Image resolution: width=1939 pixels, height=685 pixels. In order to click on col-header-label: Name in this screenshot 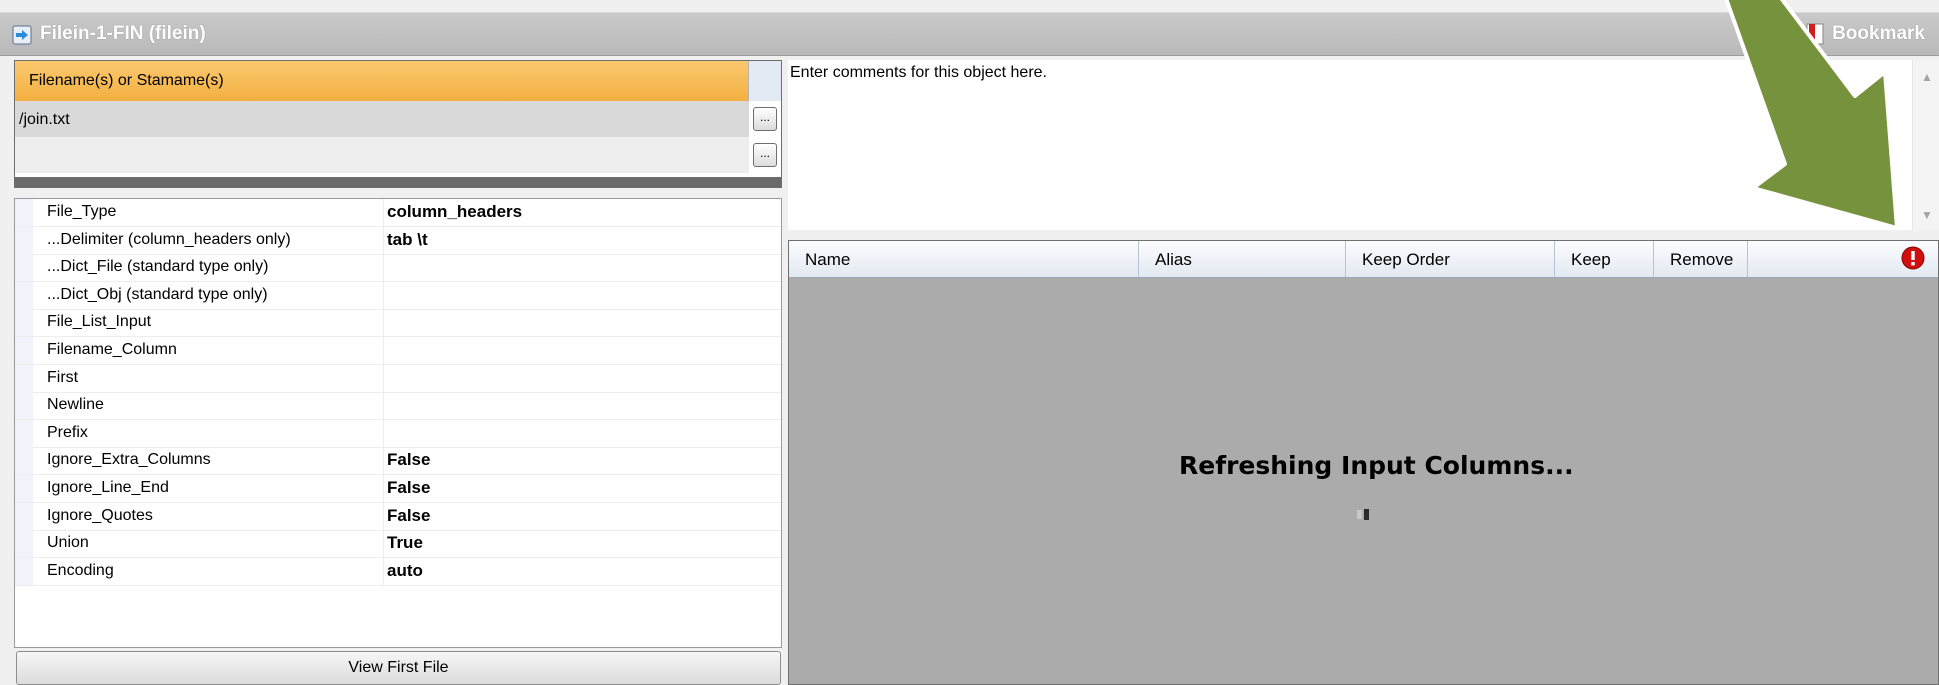, I will do `click(828, 259)`.